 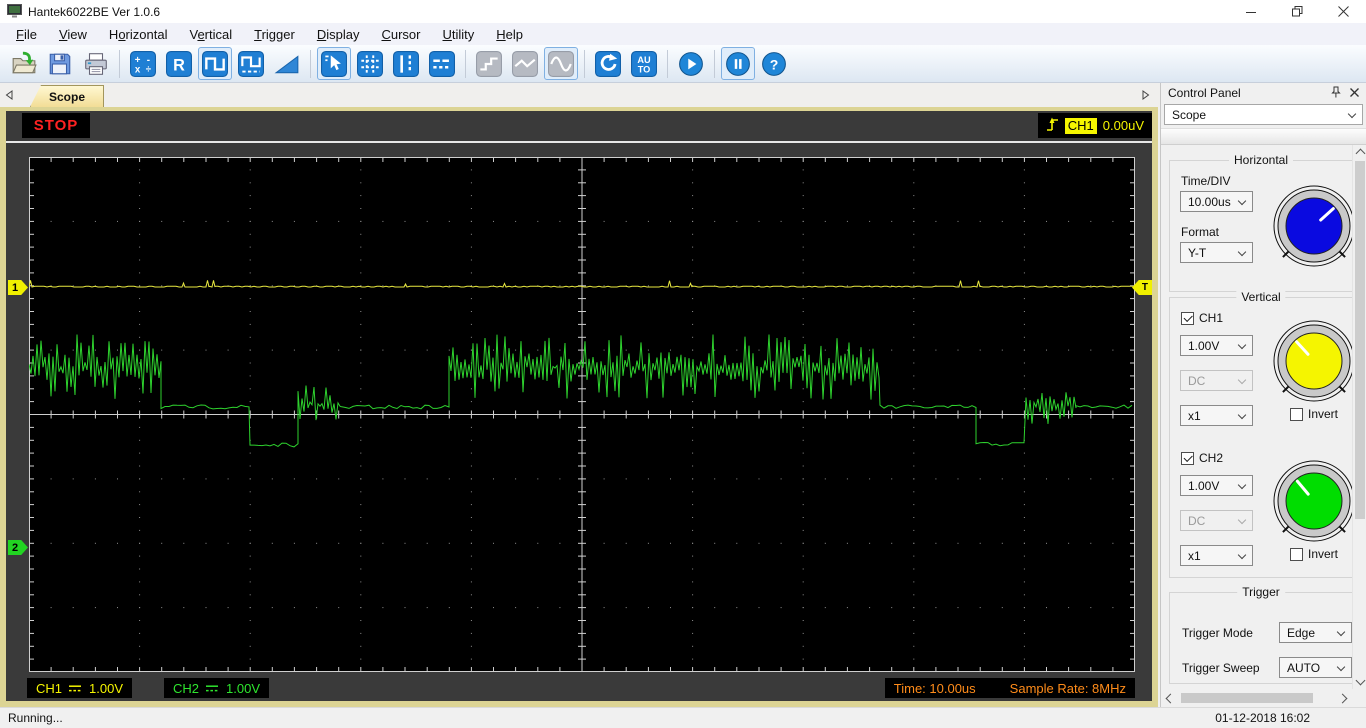 I want to click on minimize-button, so click(x=1251, y=11).